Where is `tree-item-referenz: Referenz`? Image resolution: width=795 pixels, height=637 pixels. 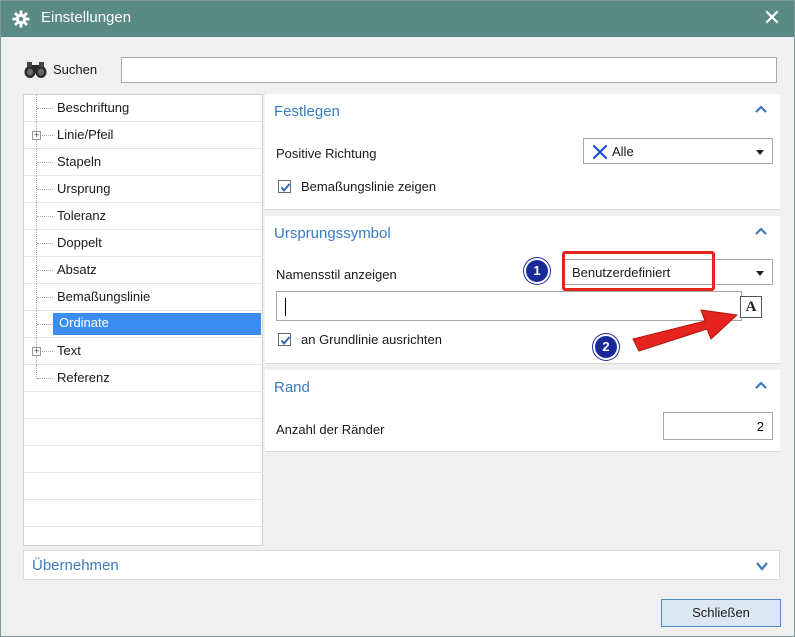 tree-item-referenz: Referenz is located at coordinates (143, 378).